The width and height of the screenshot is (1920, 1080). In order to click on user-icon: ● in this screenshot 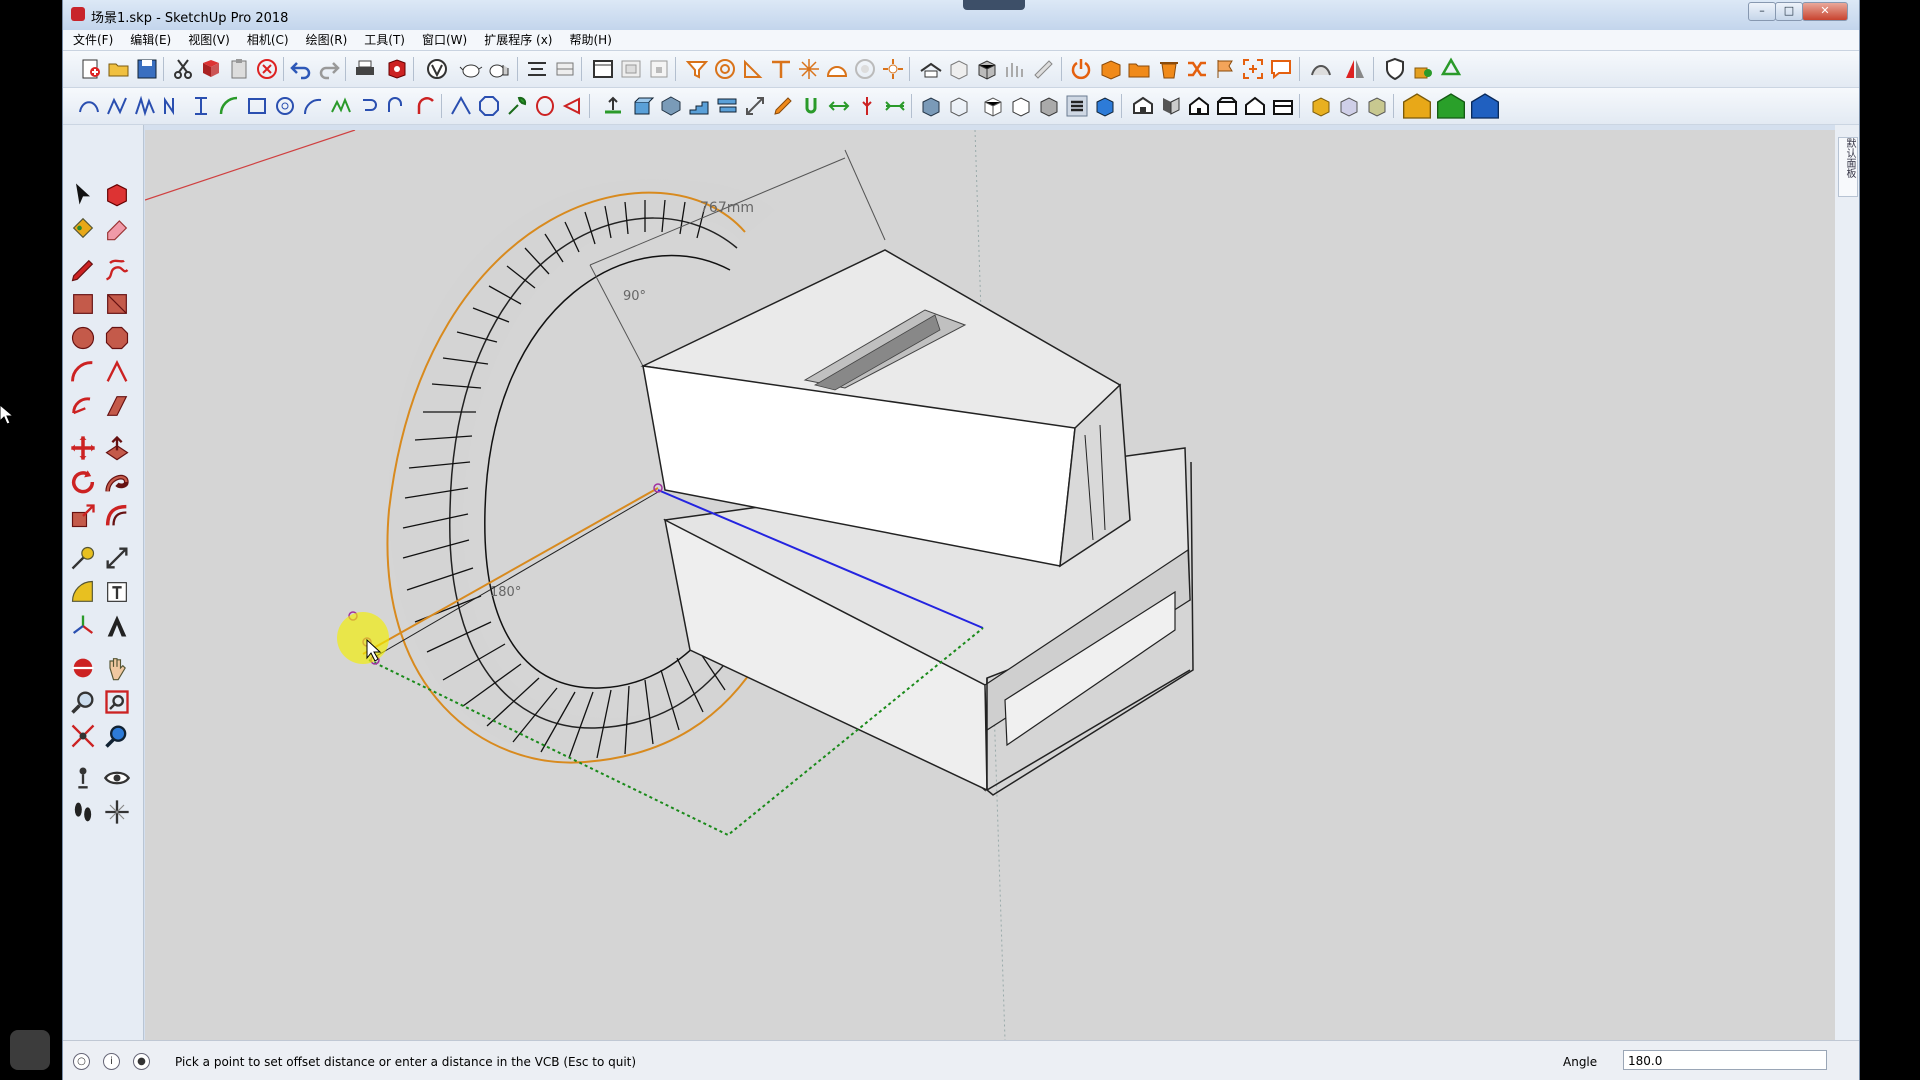, I will do `click(141, 1061)`.